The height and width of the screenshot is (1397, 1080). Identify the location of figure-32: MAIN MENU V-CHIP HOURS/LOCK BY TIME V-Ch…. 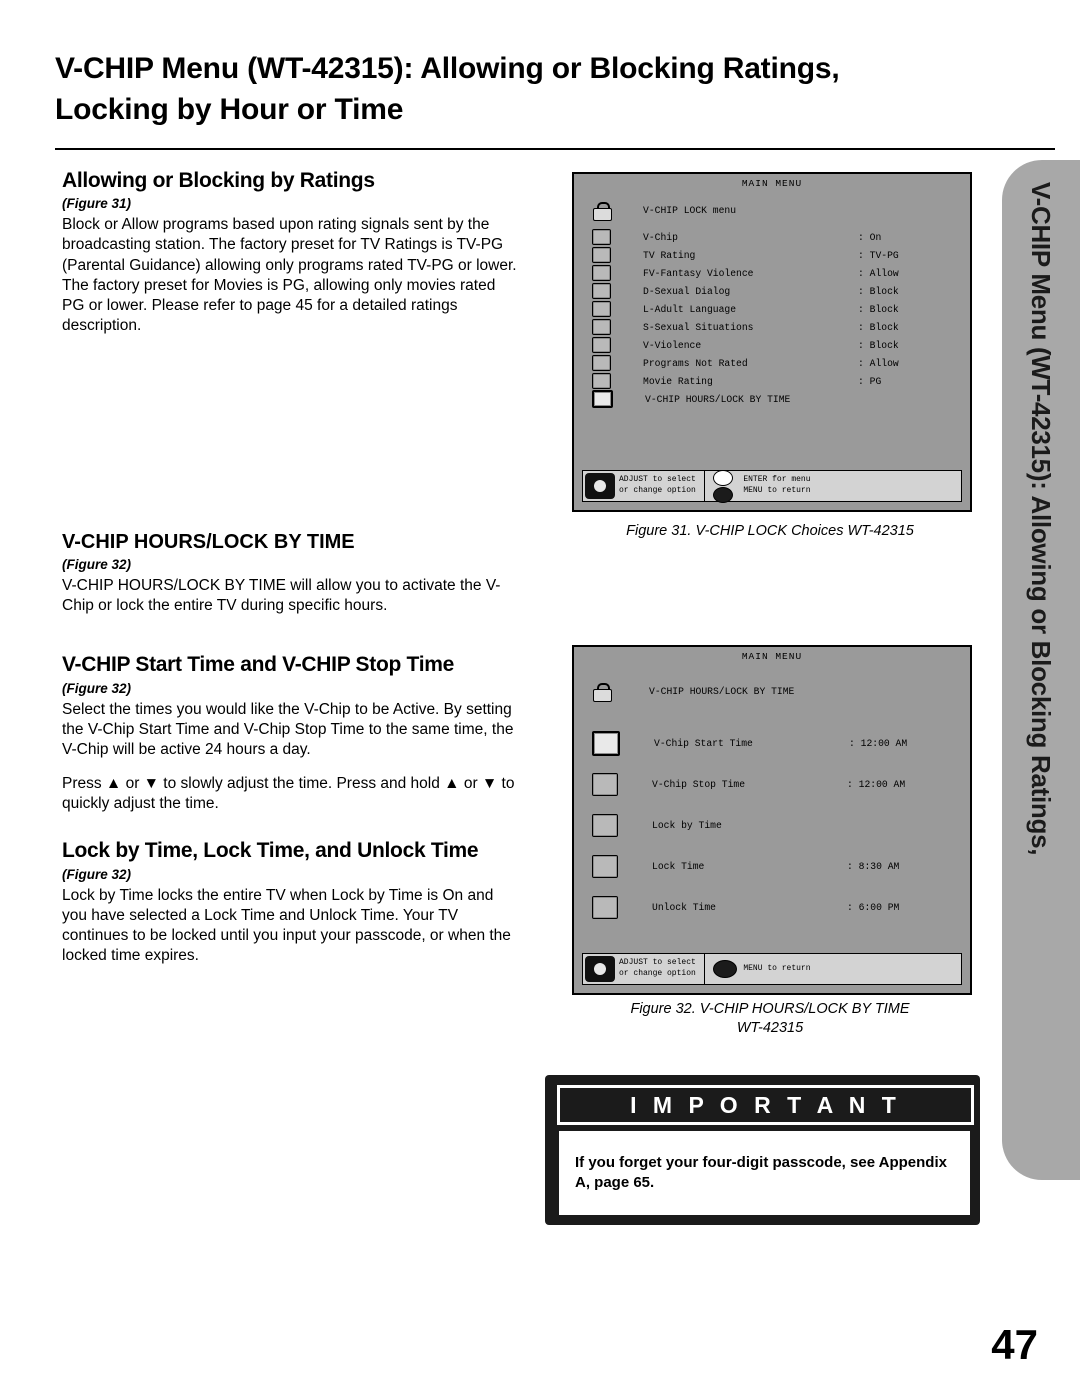
(772, 820).